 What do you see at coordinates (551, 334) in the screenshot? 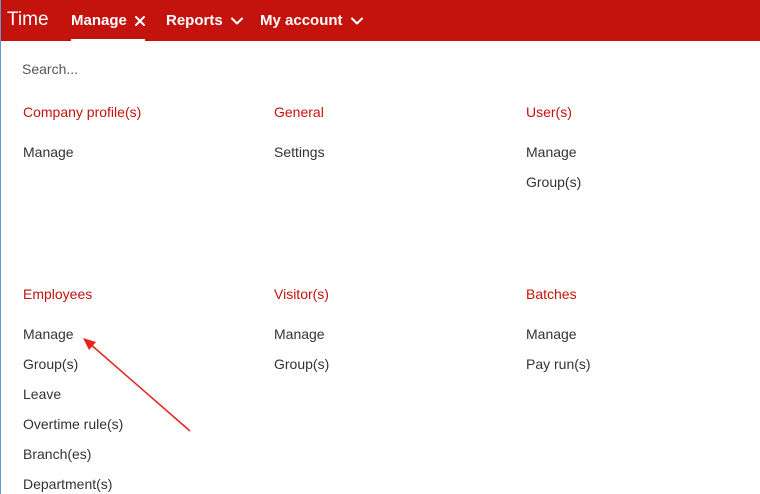
I see `link-batches-manage: Manage` at bounding box center [551, 334].